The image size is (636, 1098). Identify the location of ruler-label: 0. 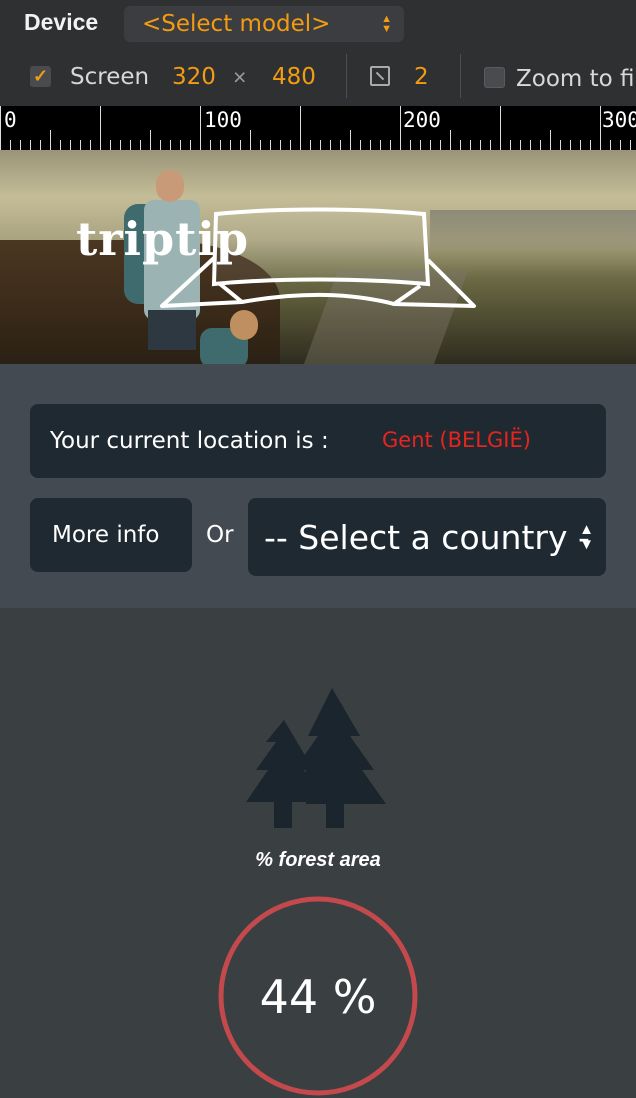
(10, 120).